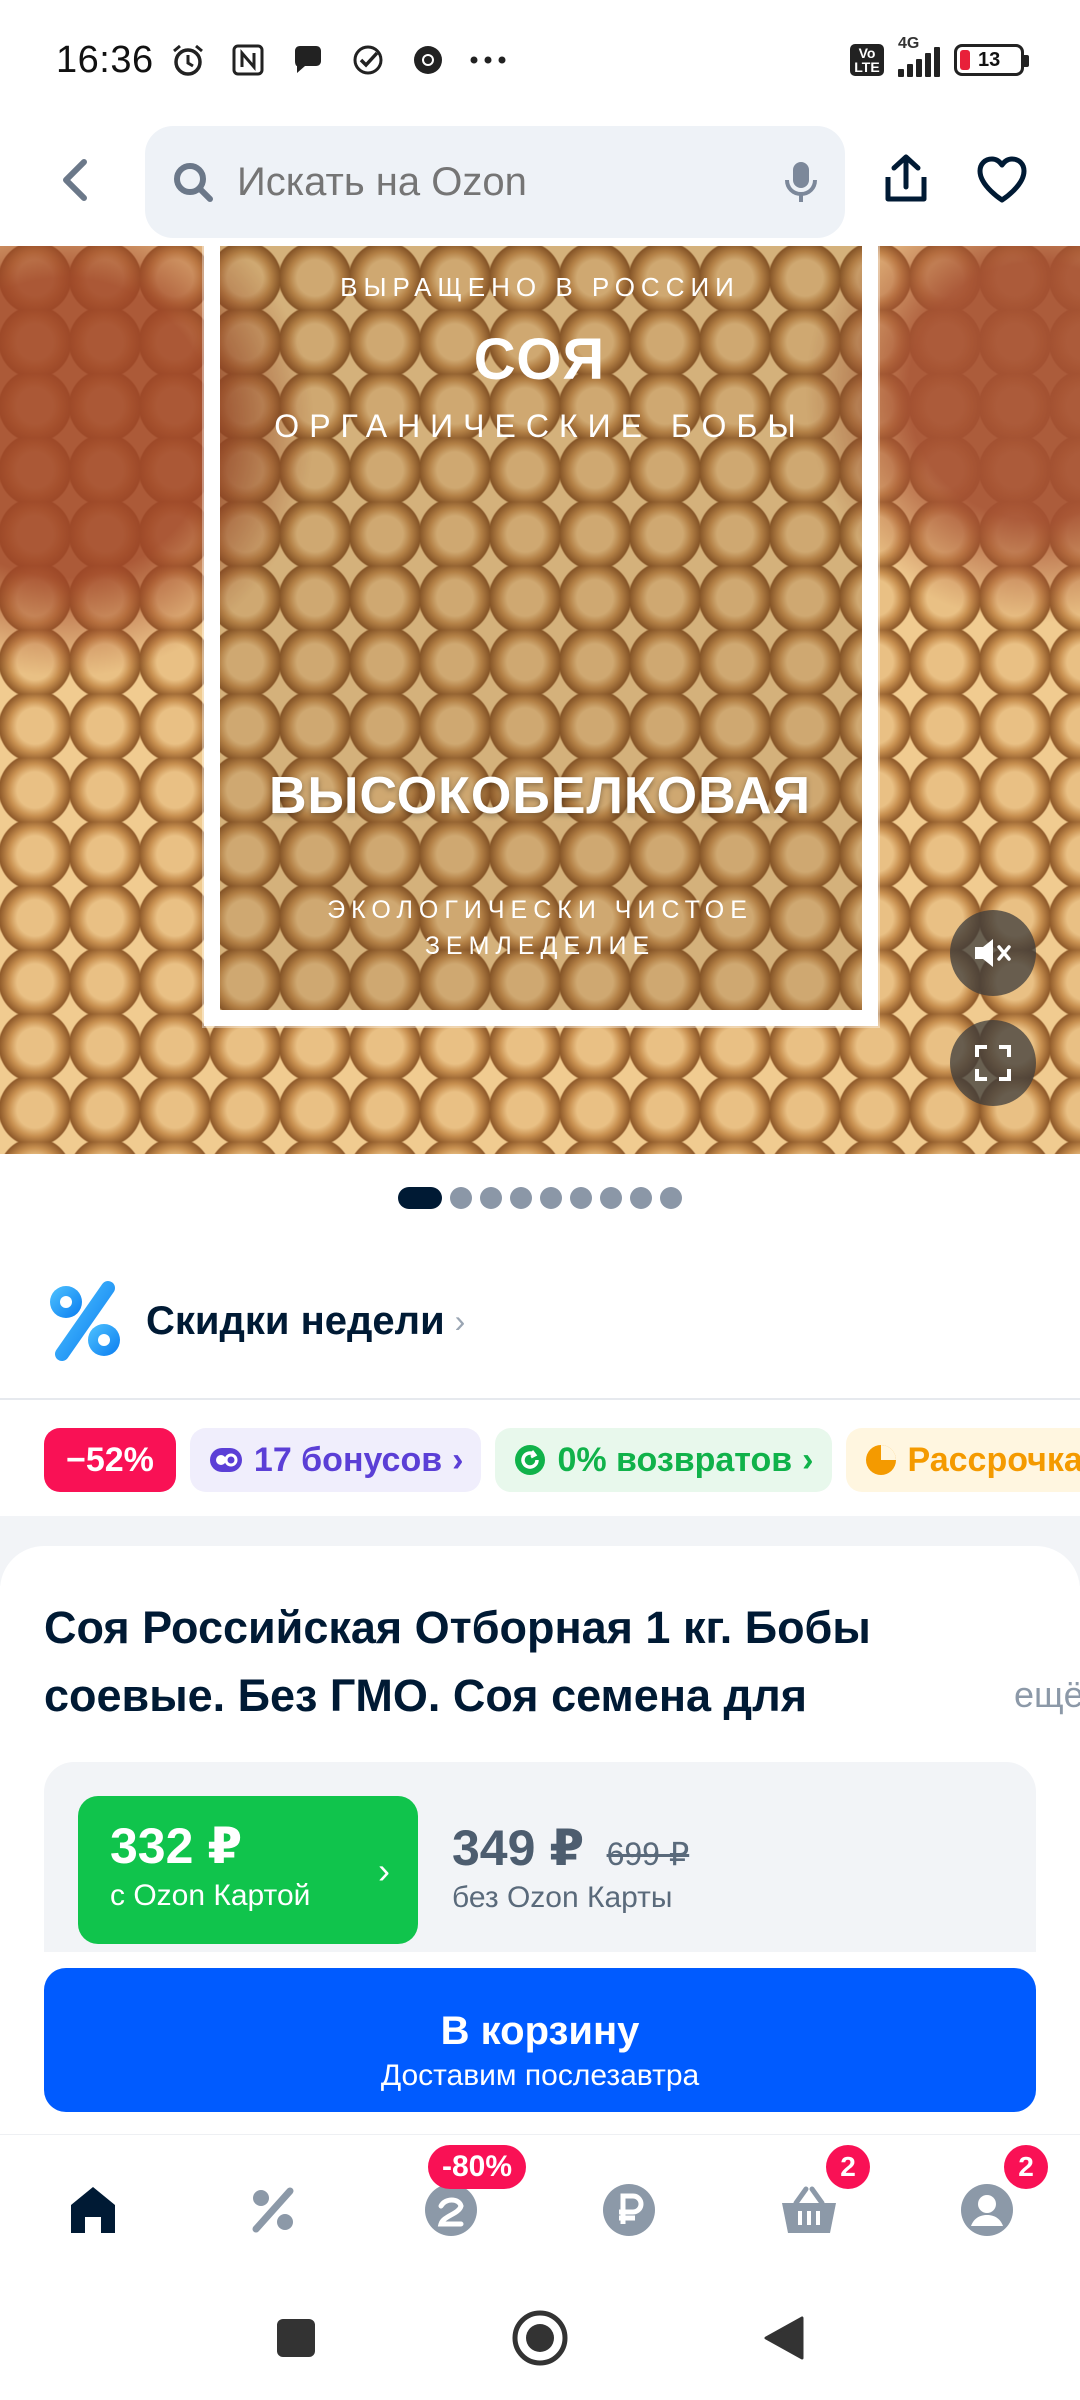  I want to click on back-button, so click(76, 180).